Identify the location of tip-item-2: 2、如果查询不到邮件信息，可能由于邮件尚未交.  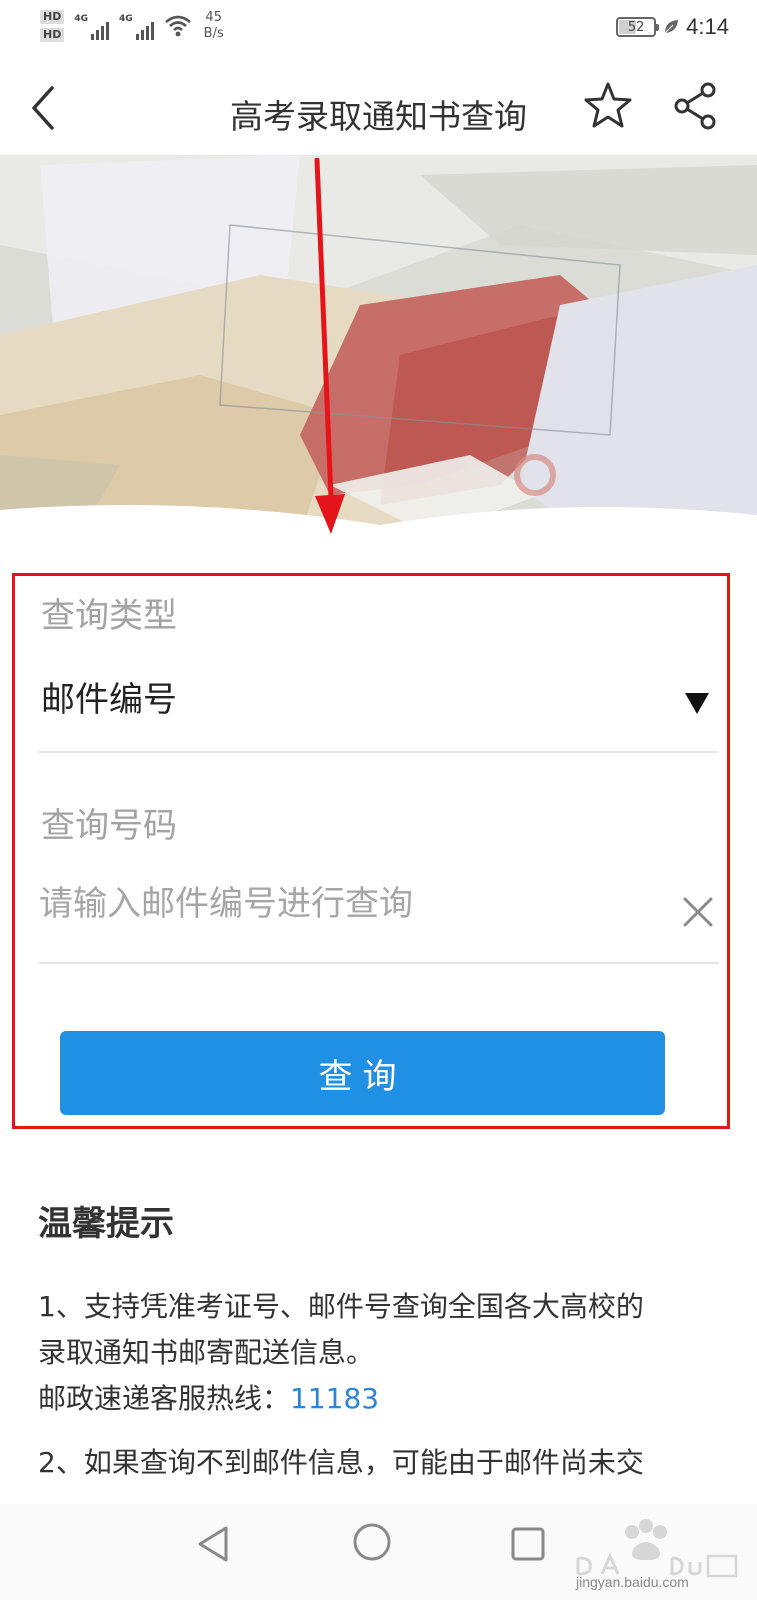
(383, 1463).